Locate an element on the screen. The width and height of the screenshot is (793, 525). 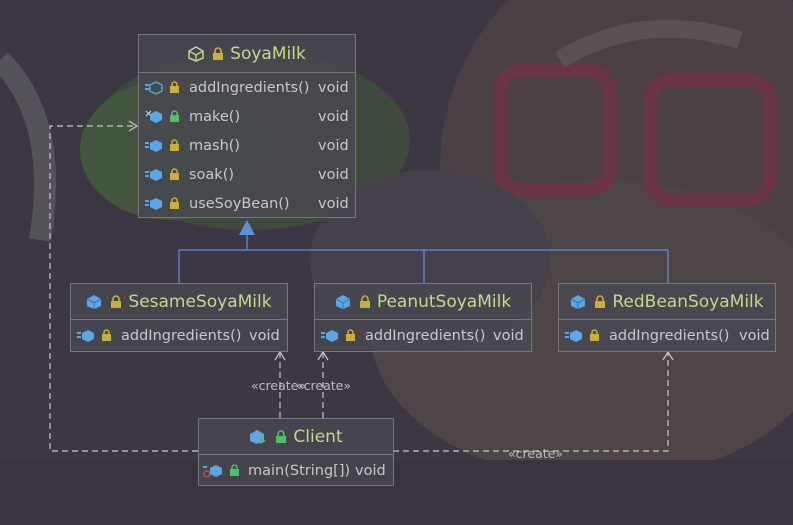
class-header: SoyaMilk is located at coordinates (247, 54).